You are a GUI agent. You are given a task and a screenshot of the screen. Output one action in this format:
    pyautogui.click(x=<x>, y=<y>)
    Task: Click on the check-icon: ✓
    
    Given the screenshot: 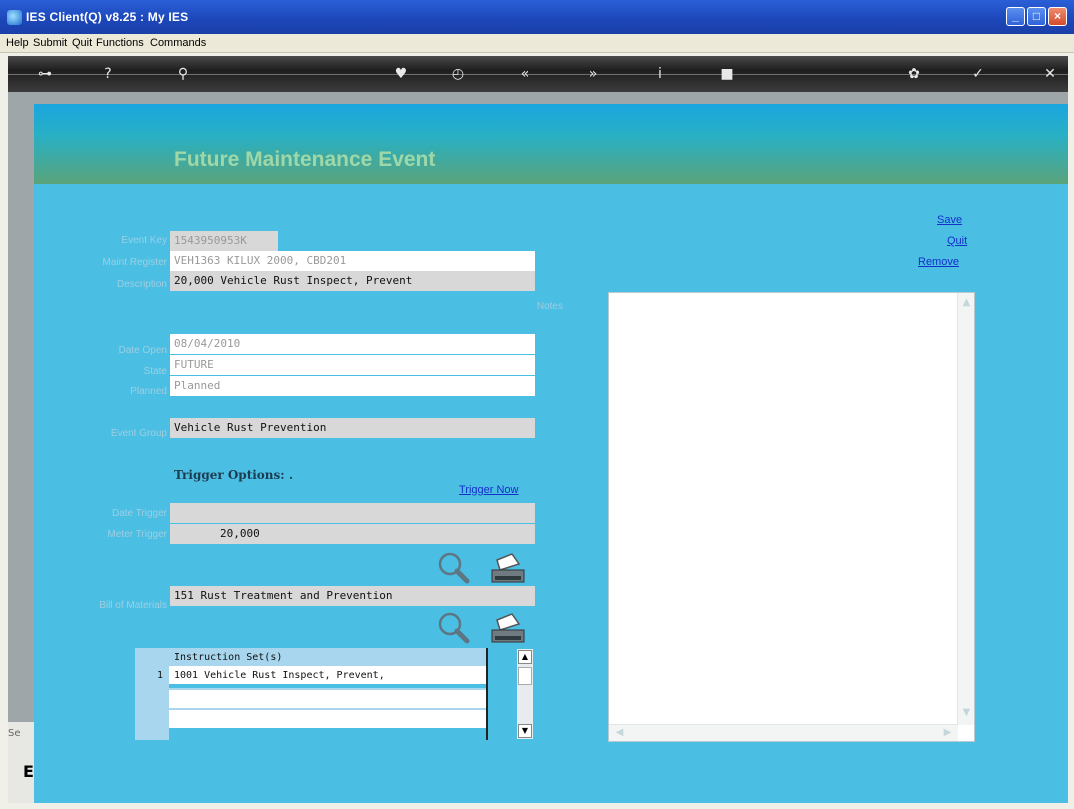 What is the action you would take?
    pyautogui.click(x=978, y=74)
    